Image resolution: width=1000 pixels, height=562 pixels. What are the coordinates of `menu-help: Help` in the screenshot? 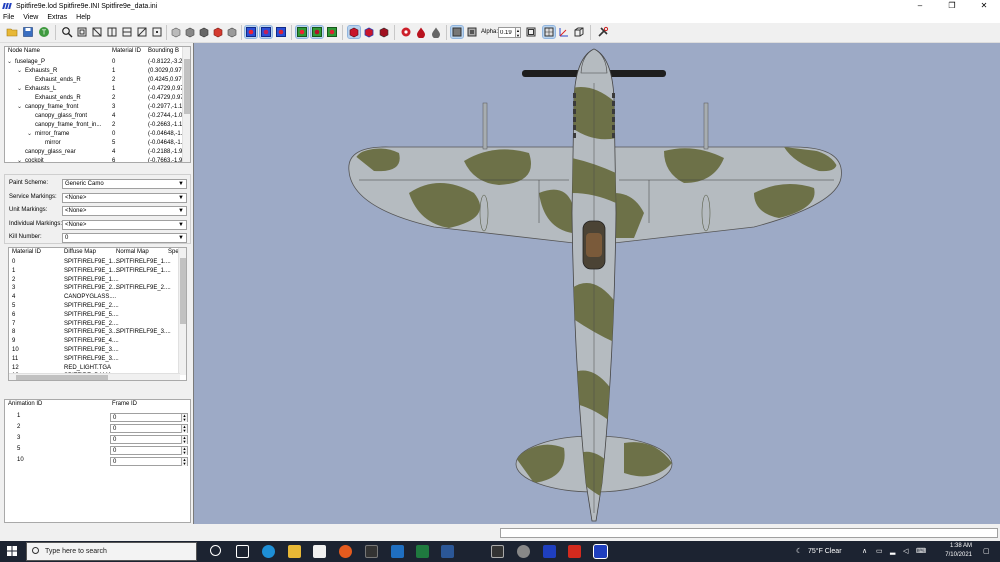 It's located at (83, 17).